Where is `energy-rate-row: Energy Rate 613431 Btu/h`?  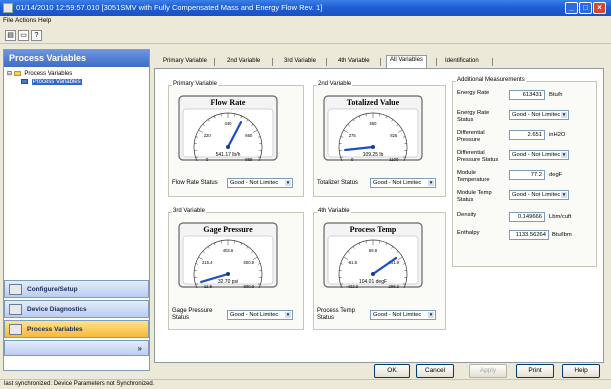 energy-rate-row: Energy Rate 613431 Btu/h is located at coordinates (527, 97).